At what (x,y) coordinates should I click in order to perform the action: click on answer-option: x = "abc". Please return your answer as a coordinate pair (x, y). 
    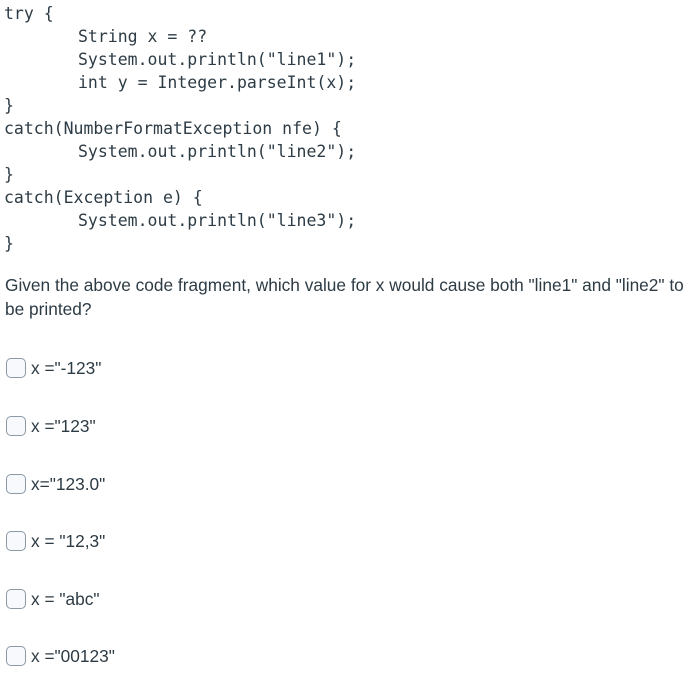
    Looking at the image, I should click on (52, 599).